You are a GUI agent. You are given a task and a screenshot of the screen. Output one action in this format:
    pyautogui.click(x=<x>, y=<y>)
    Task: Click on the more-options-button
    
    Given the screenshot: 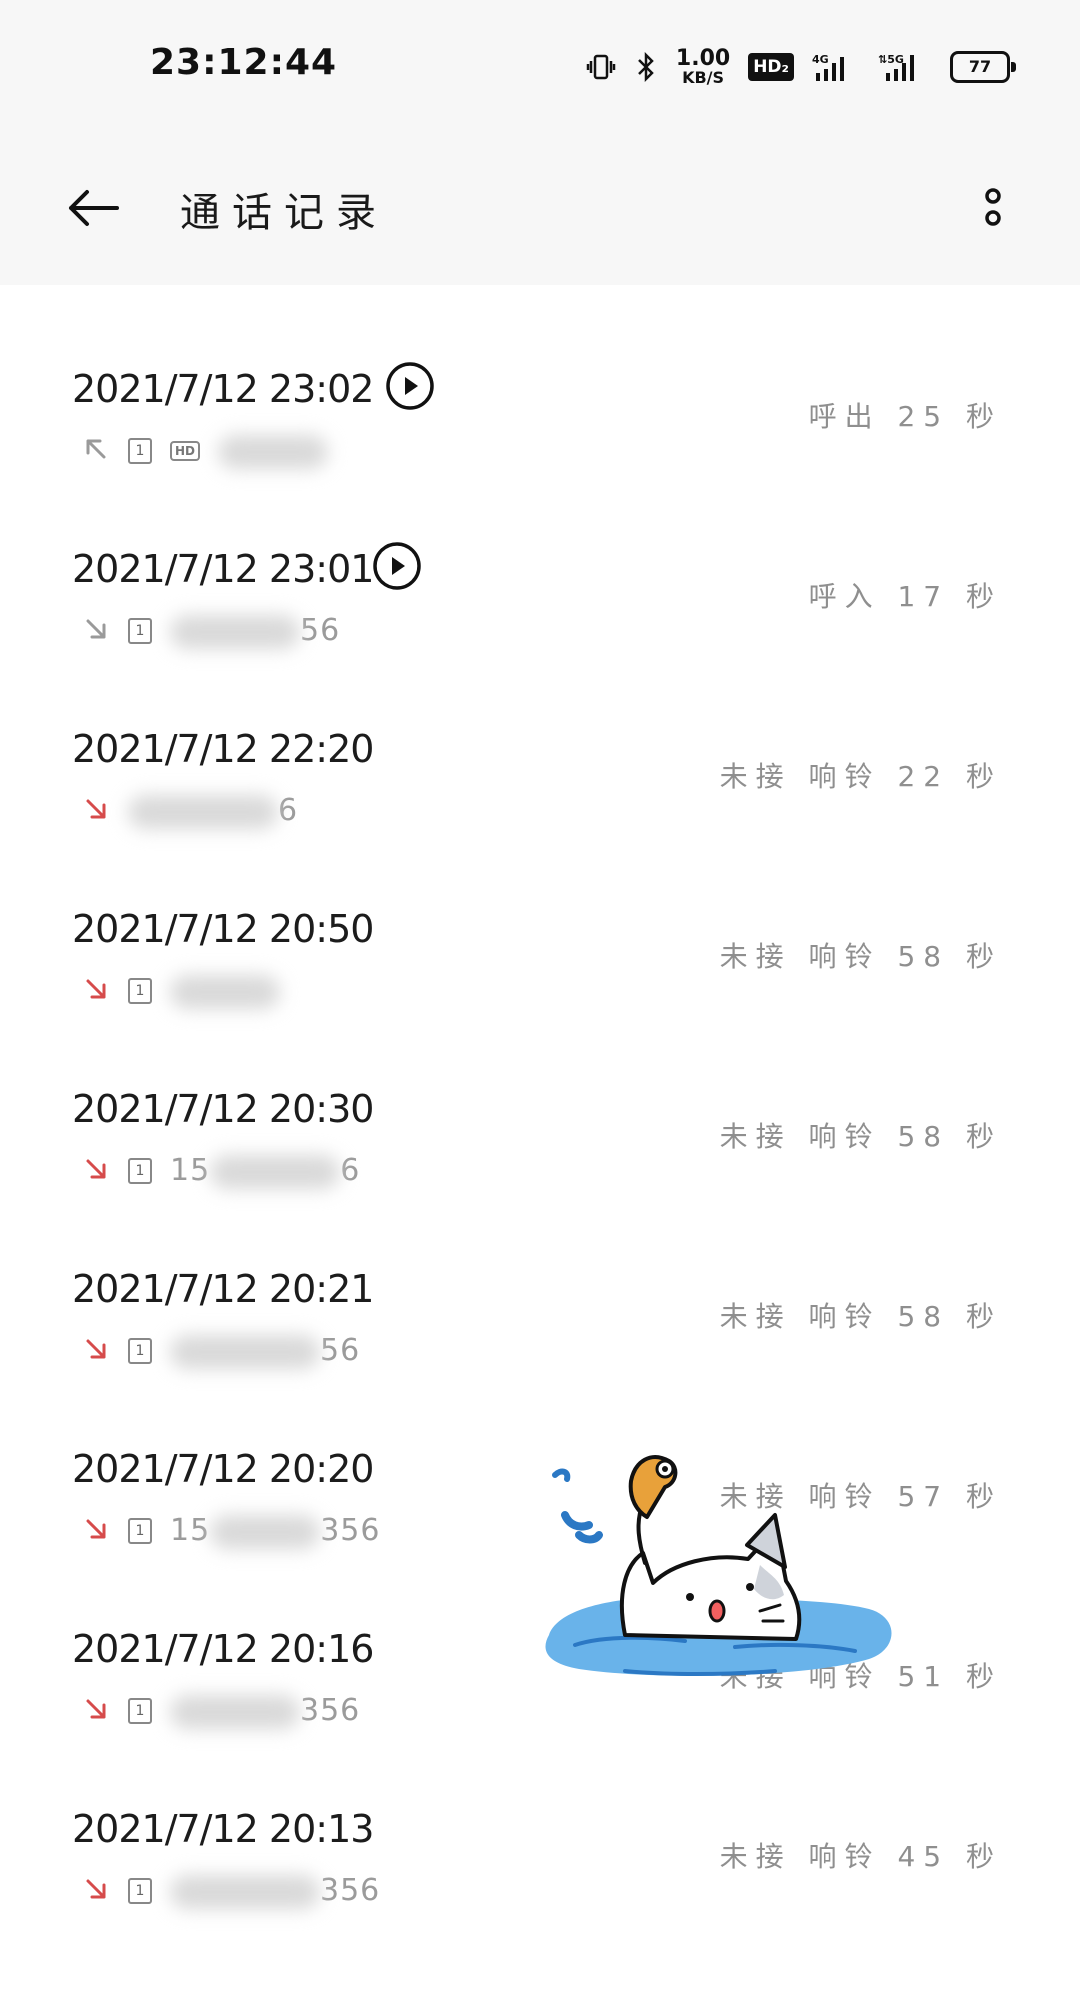 What is the action you would take?
    pyautogui.click(x=993, y=208)
    